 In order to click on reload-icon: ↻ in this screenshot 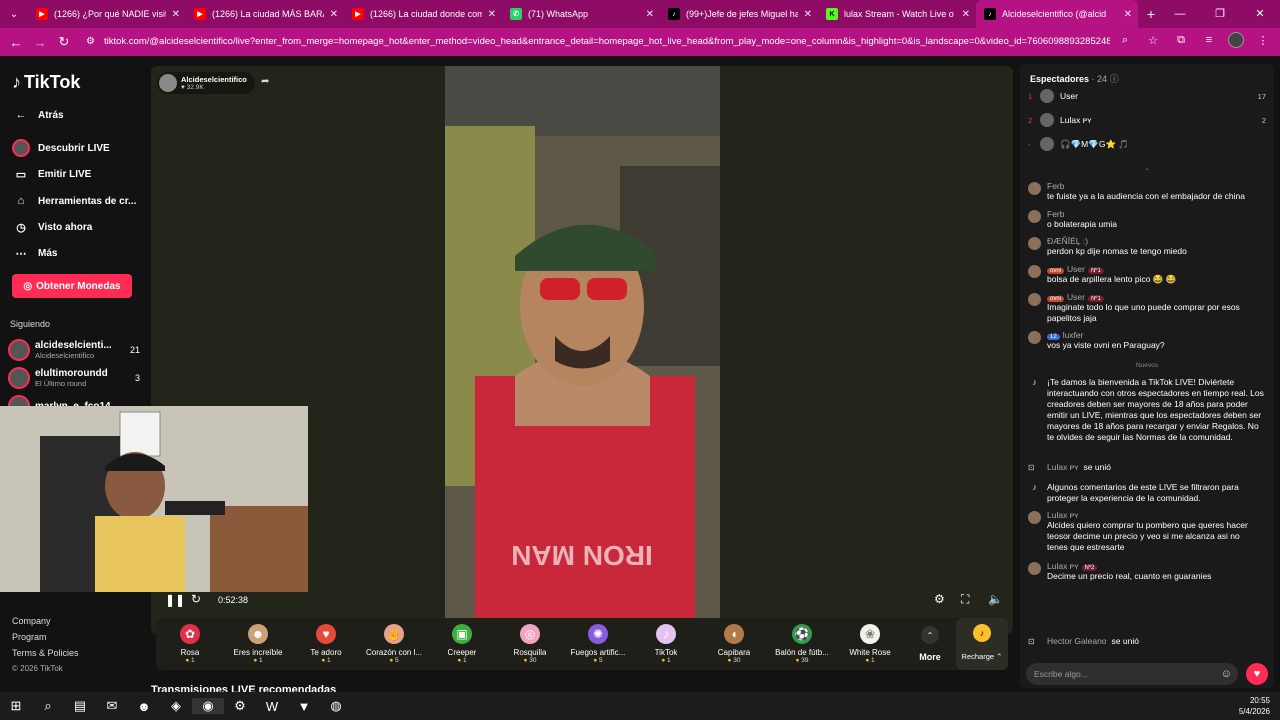, I will do `click(64, 42)`.